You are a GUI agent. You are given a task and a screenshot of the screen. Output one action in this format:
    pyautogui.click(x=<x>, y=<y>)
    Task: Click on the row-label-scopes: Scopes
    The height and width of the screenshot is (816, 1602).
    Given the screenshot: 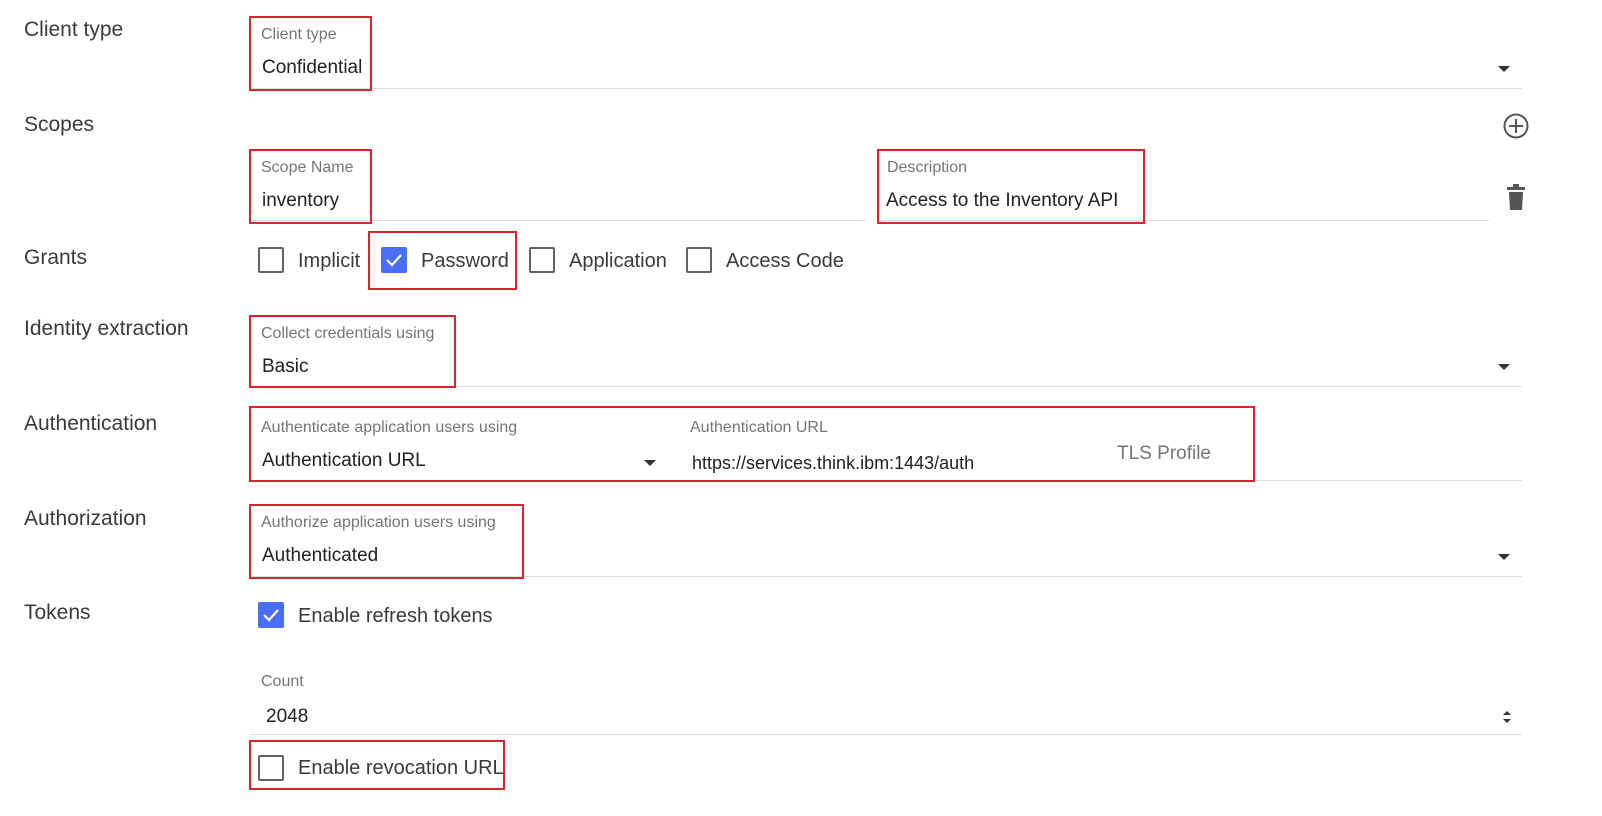 What is the action you would take?
    pyautogui.click(x=59, y=124)
    